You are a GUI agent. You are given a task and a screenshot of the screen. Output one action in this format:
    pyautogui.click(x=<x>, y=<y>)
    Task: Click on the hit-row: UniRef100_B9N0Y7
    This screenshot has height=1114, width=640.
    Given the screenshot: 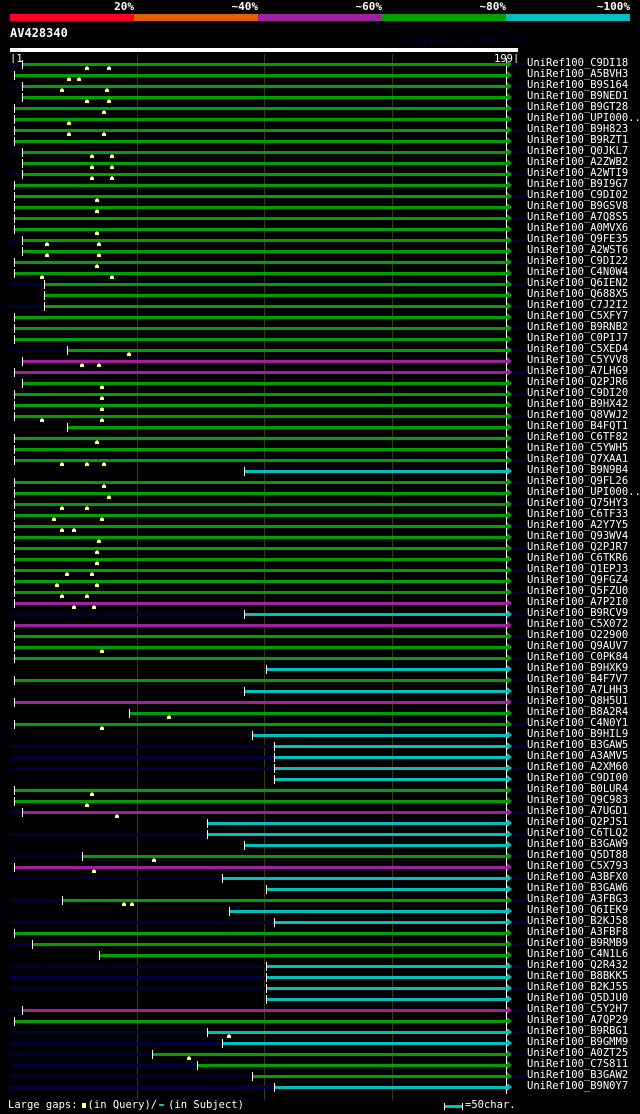 What is the action you would take?
    pyautogui.click(x=320, y=1086)
    